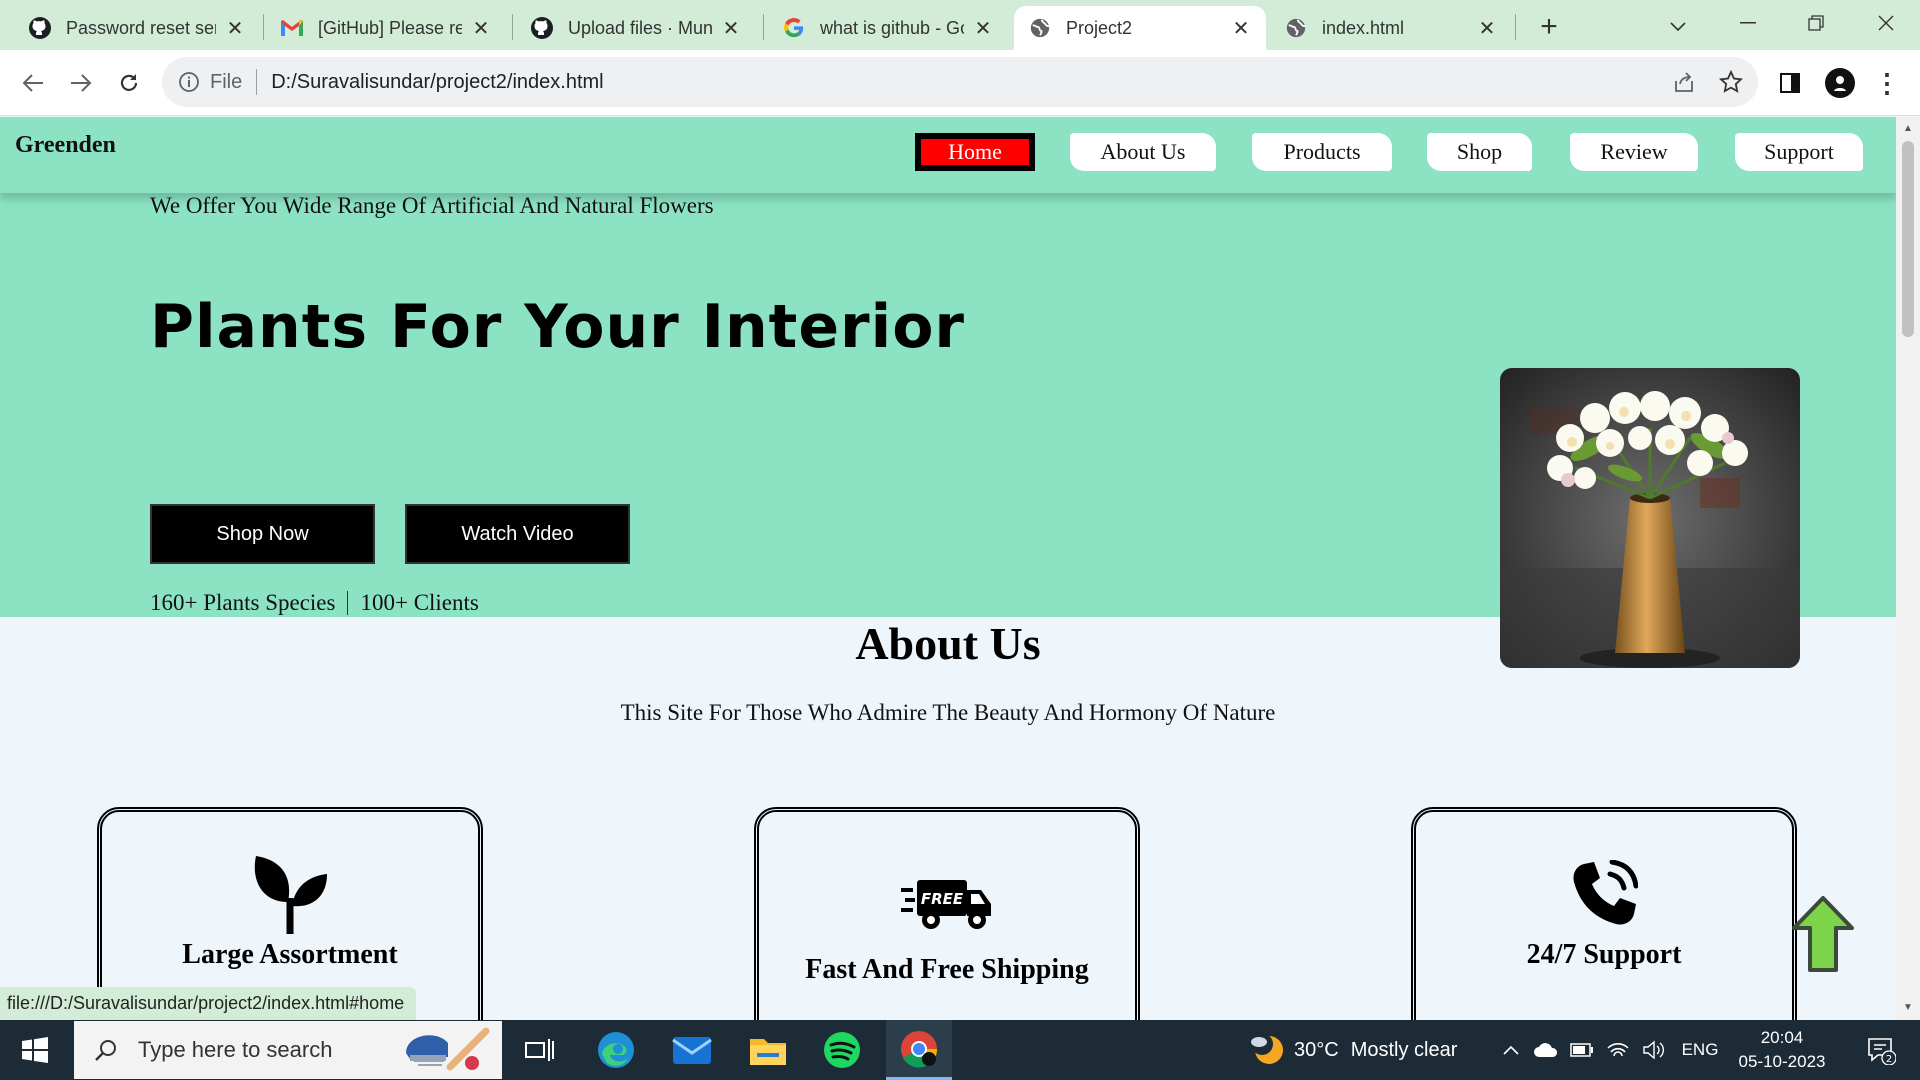 The image size is (1920, 1080). I want to click on scroll-to-top-arrow-icon, so click(1823, 934).